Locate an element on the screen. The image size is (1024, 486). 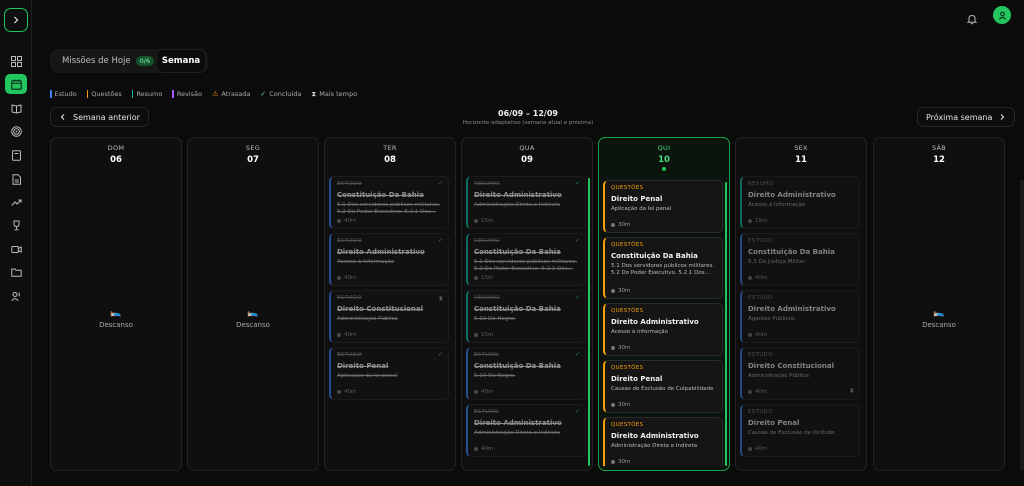
nav-file is located at coordinates (16, 179).